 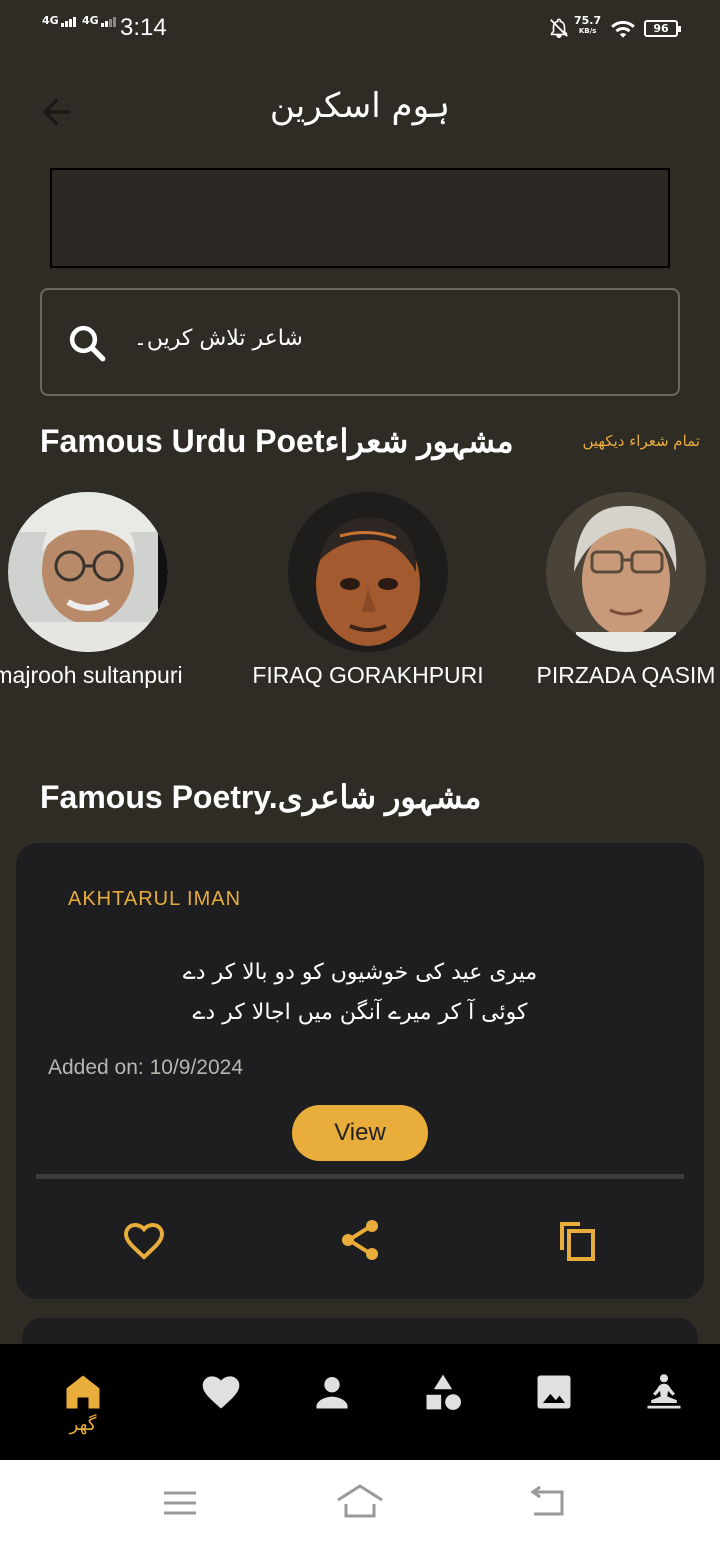 I want to click on see-all-poets-link: تمام شعراء دیکھیں, so click(x=630, y=441).